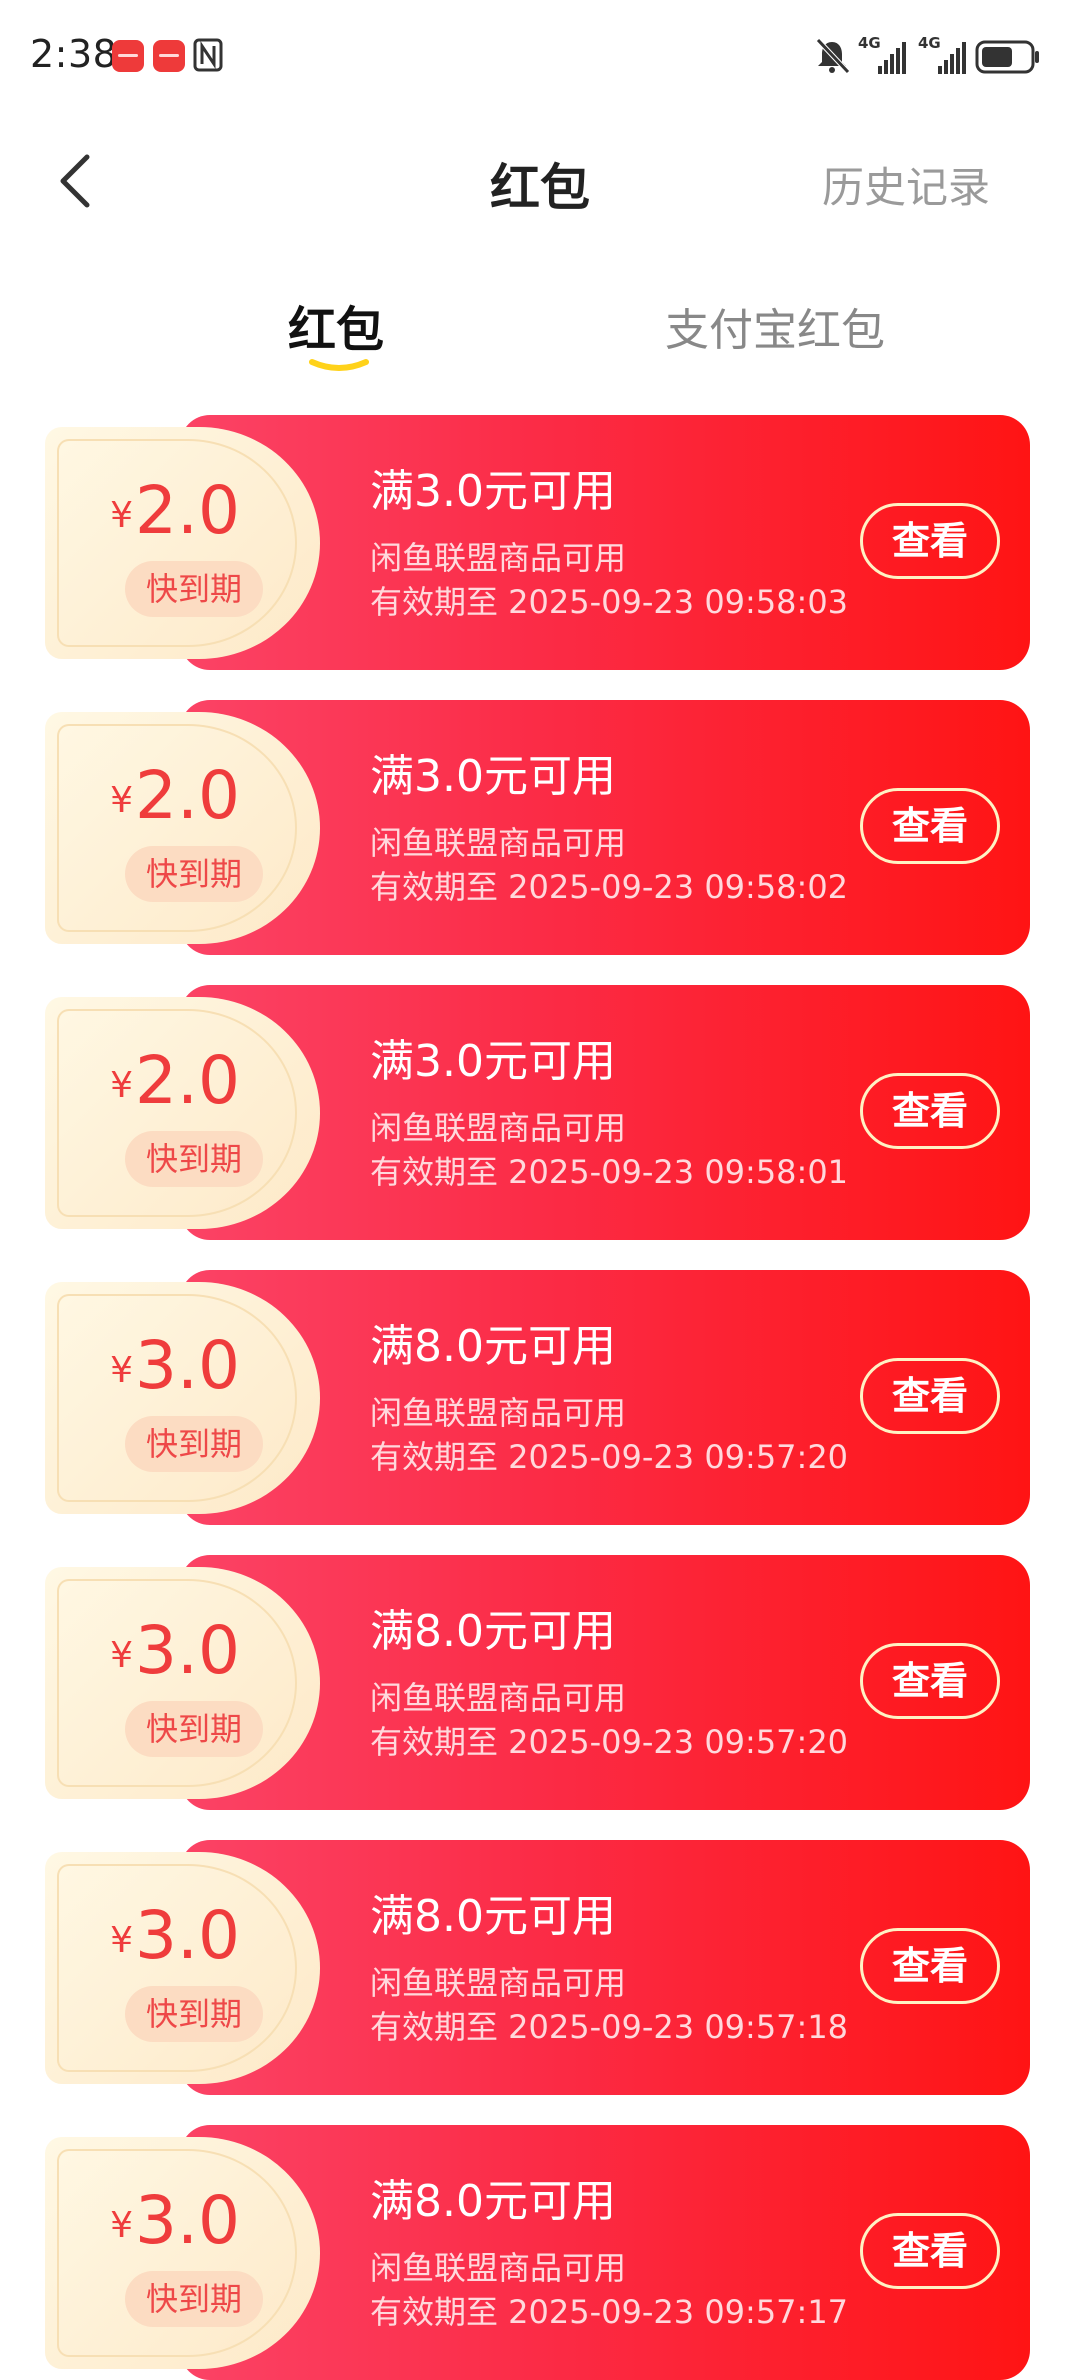 This screenshot has width=1080, height=2380. I want to click on battery-icon, so click(1007, 57).